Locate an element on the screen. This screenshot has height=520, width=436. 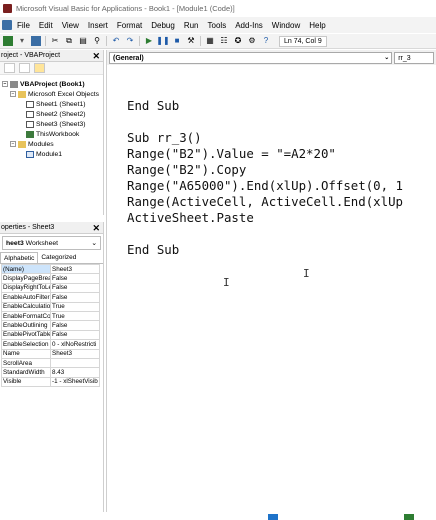
taskbar-app-icon is located at coordinates (409, 517).